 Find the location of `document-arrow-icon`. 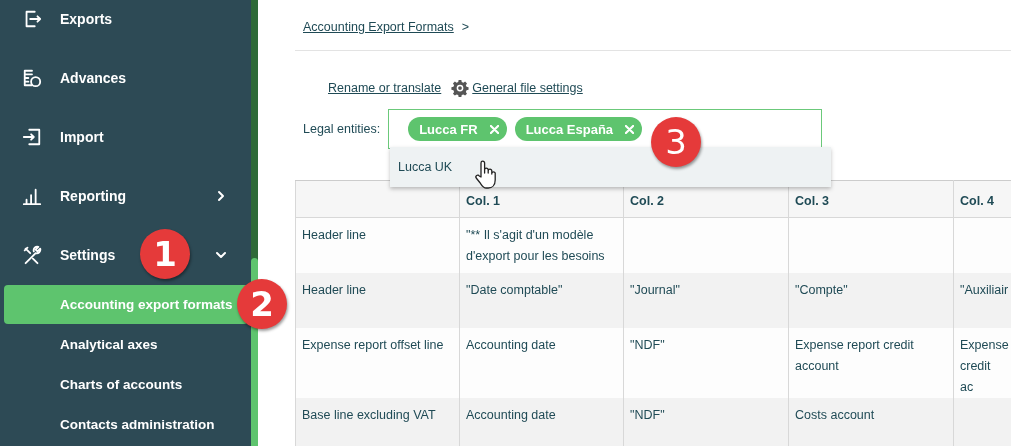

document-arrow-icon is located at coordinates (32, 136).